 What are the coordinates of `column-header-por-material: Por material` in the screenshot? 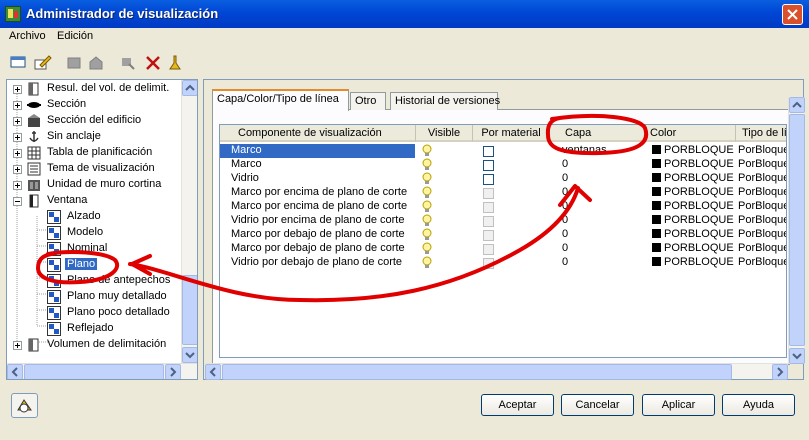 It's located at (511, 133).